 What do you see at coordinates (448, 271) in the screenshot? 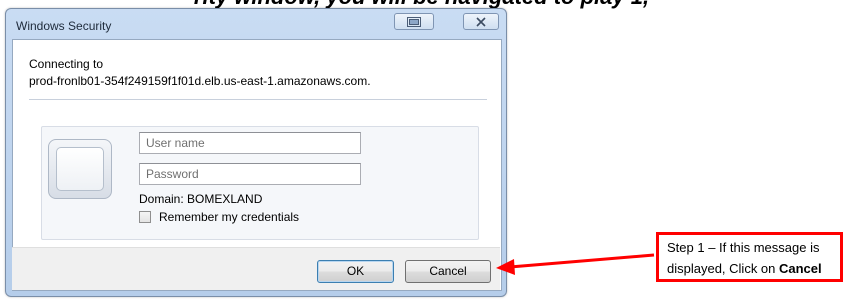
I see `cancel-button: Cancel` at bounding box center [448, 271].